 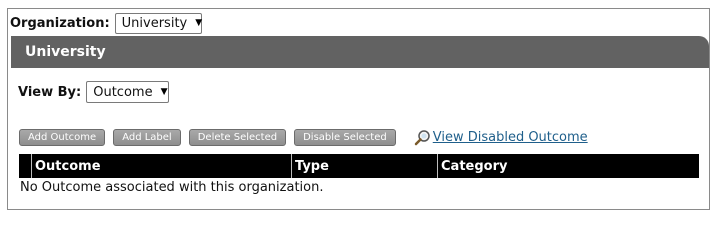 I want to click on view-by-row: View By: Outcome ▼, so click(x=94, y=92).